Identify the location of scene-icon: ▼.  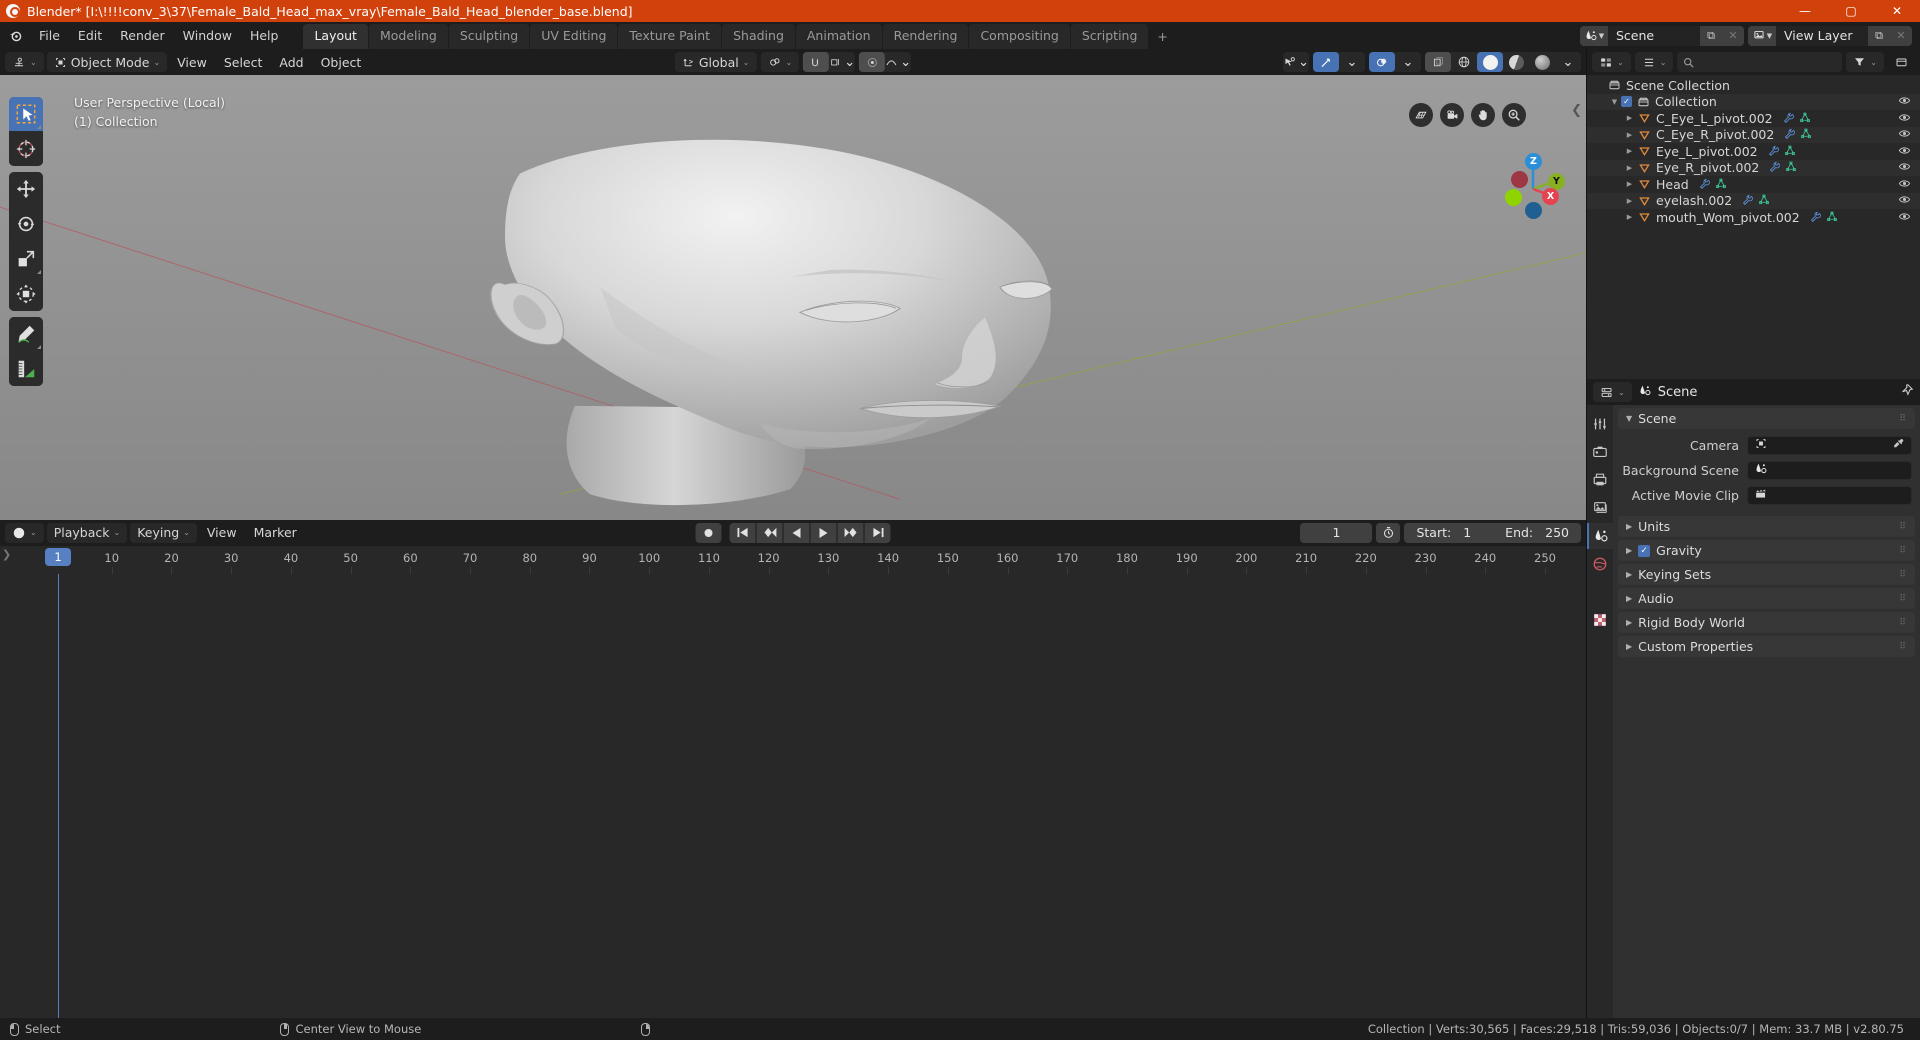
(1594, 35).